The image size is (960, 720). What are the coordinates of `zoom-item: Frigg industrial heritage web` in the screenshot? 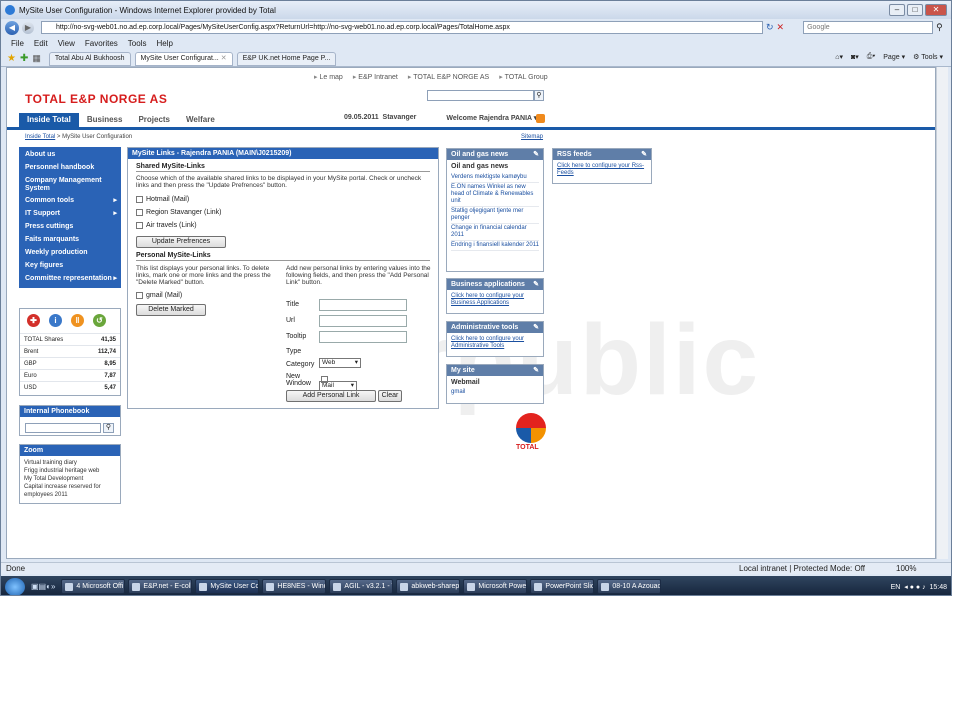 It's located at (70, 471).